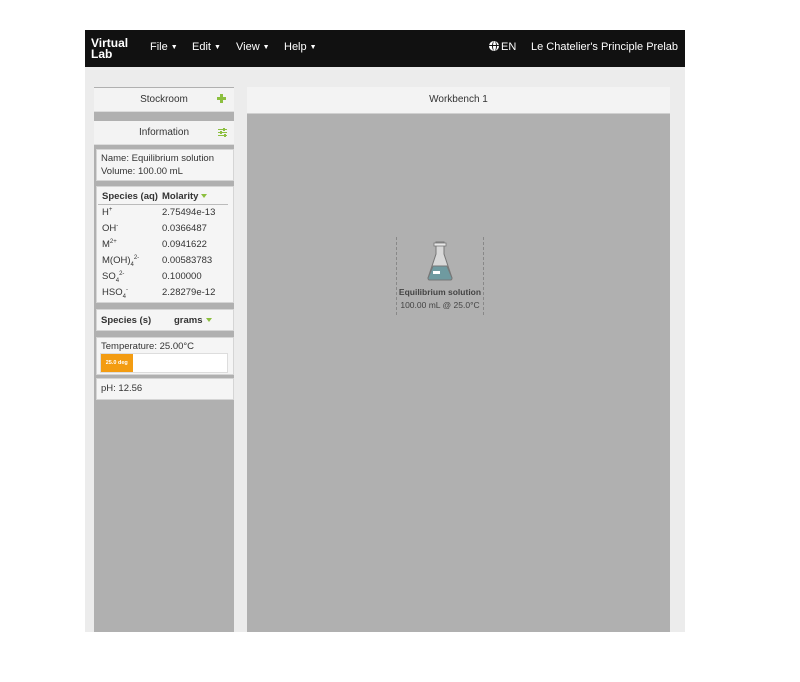  What do you see at coordinates (221, 98) in the screenshot?
I see `plus-icon` at bounding box center [221, 98].